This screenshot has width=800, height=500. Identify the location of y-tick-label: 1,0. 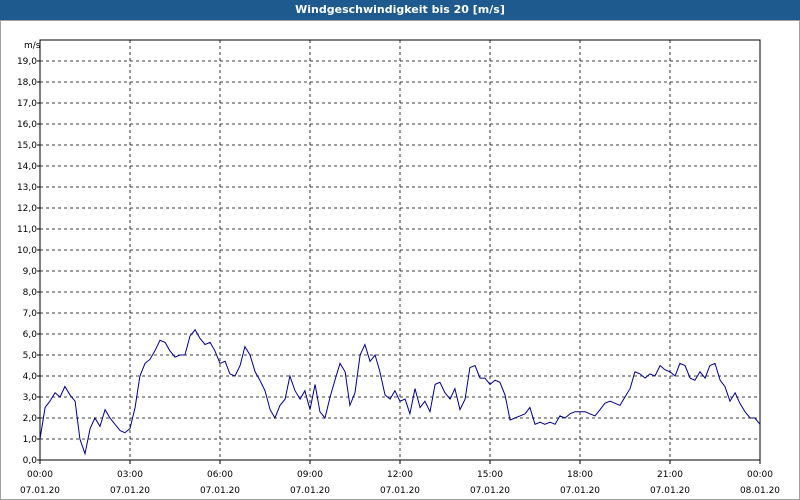
(30, 440).